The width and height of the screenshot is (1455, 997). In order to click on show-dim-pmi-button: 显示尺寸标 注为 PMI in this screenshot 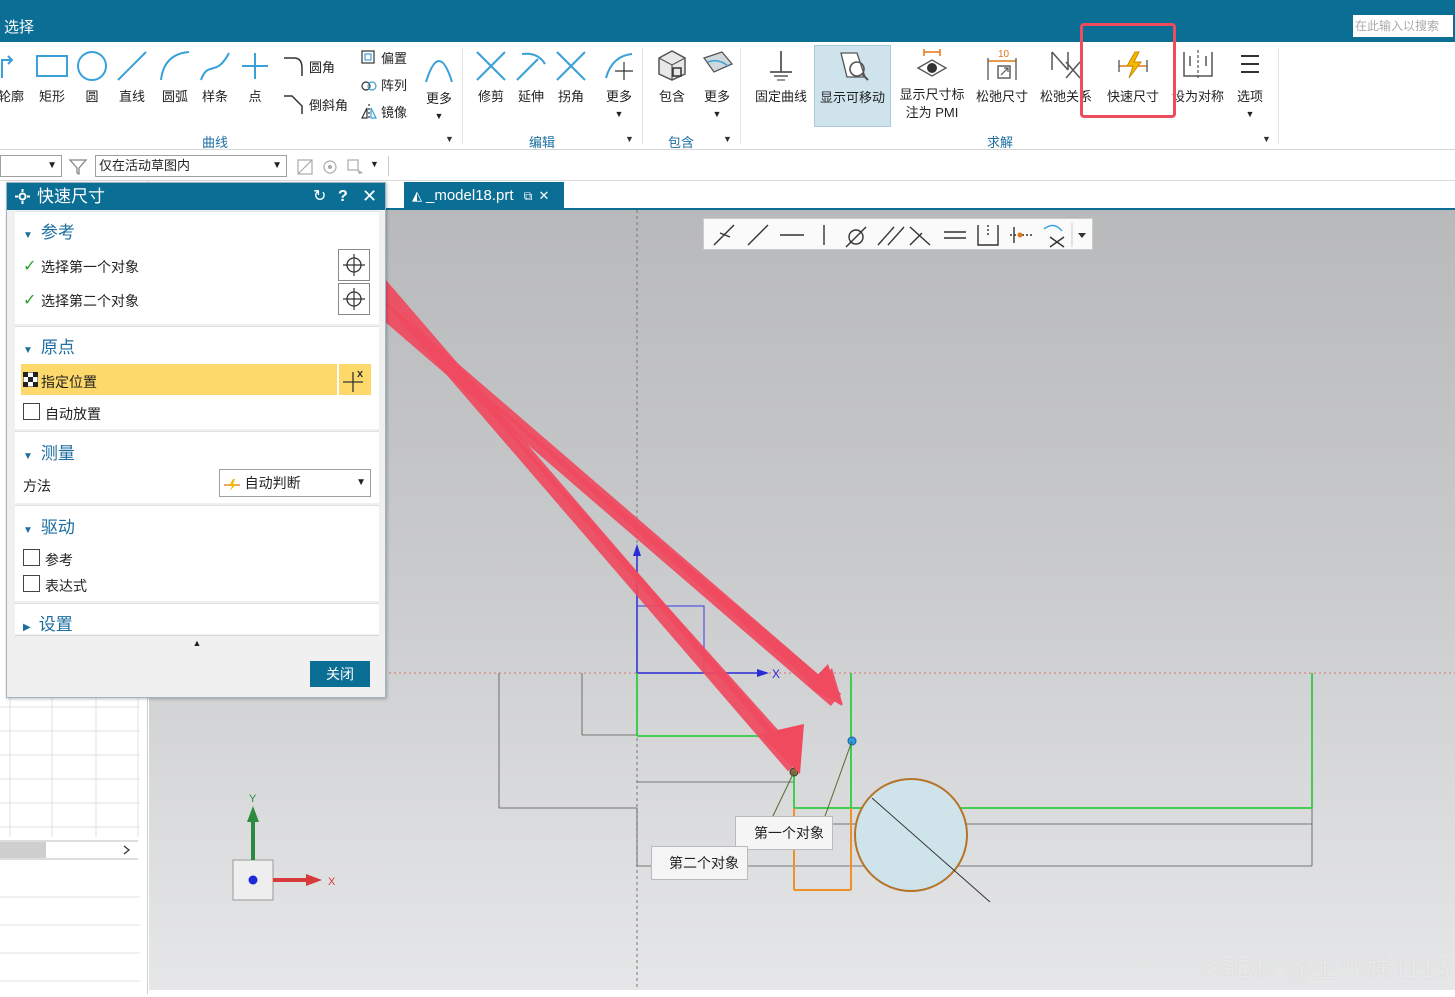, I will do `click(932, 85)`.